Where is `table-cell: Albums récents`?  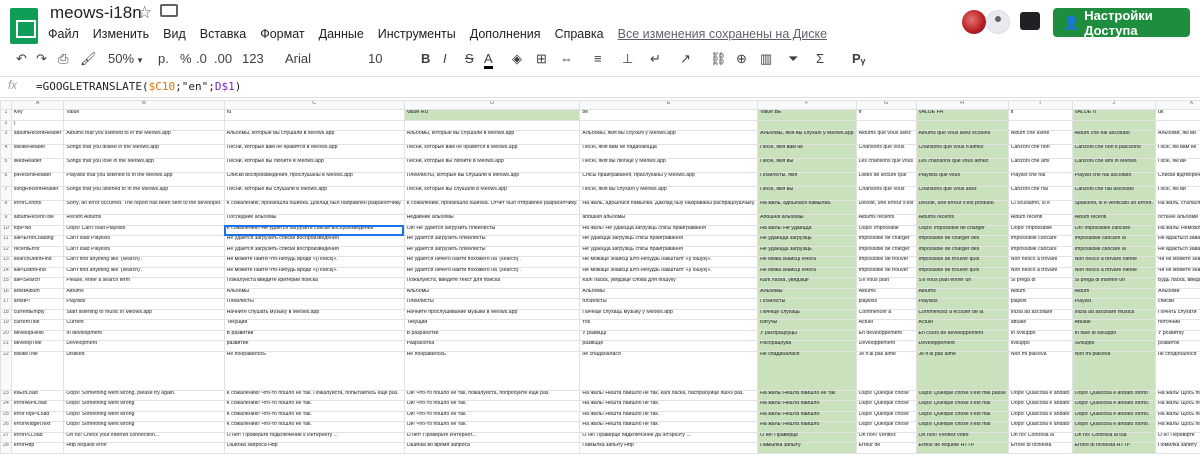
table-cell: Albums récents is located at coordinates (886, 220).